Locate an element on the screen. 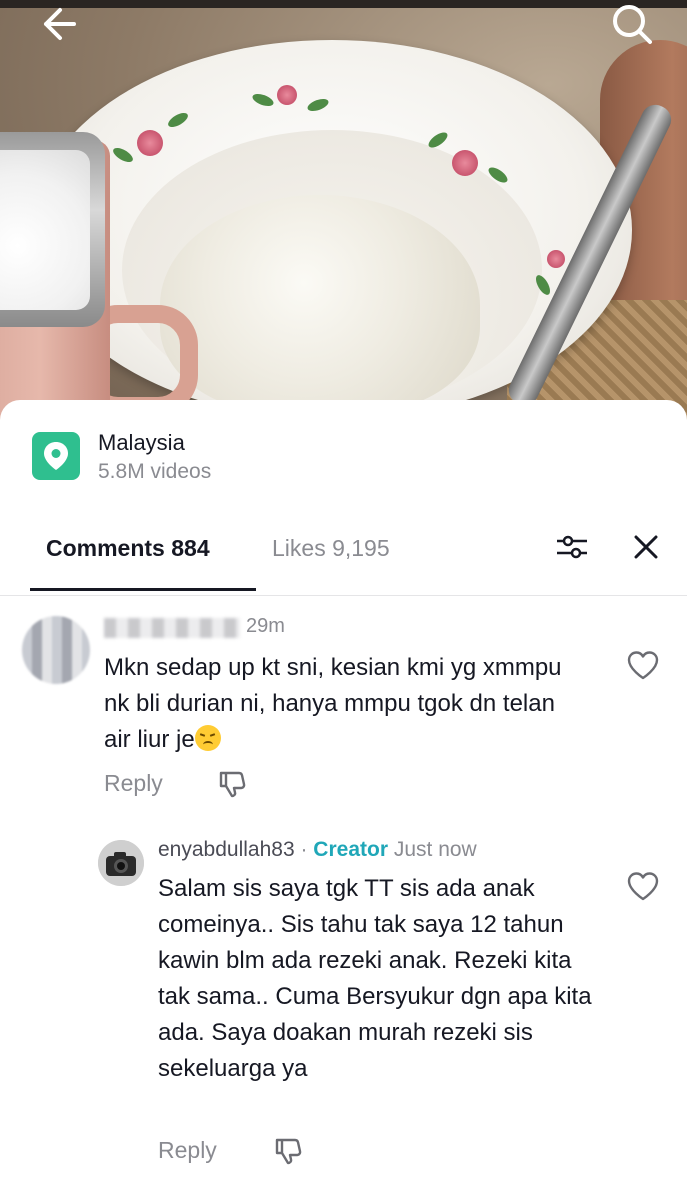 This screenshot has width=687, height=1200. location-pin-icon is located at coordinates (56, 456).